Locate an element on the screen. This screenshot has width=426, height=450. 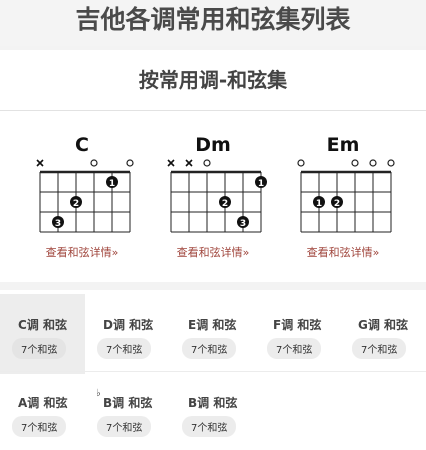
chord-diagram-dm: Dm 1 2 3 查看和弦详情» is located at coordinates (213, 199).